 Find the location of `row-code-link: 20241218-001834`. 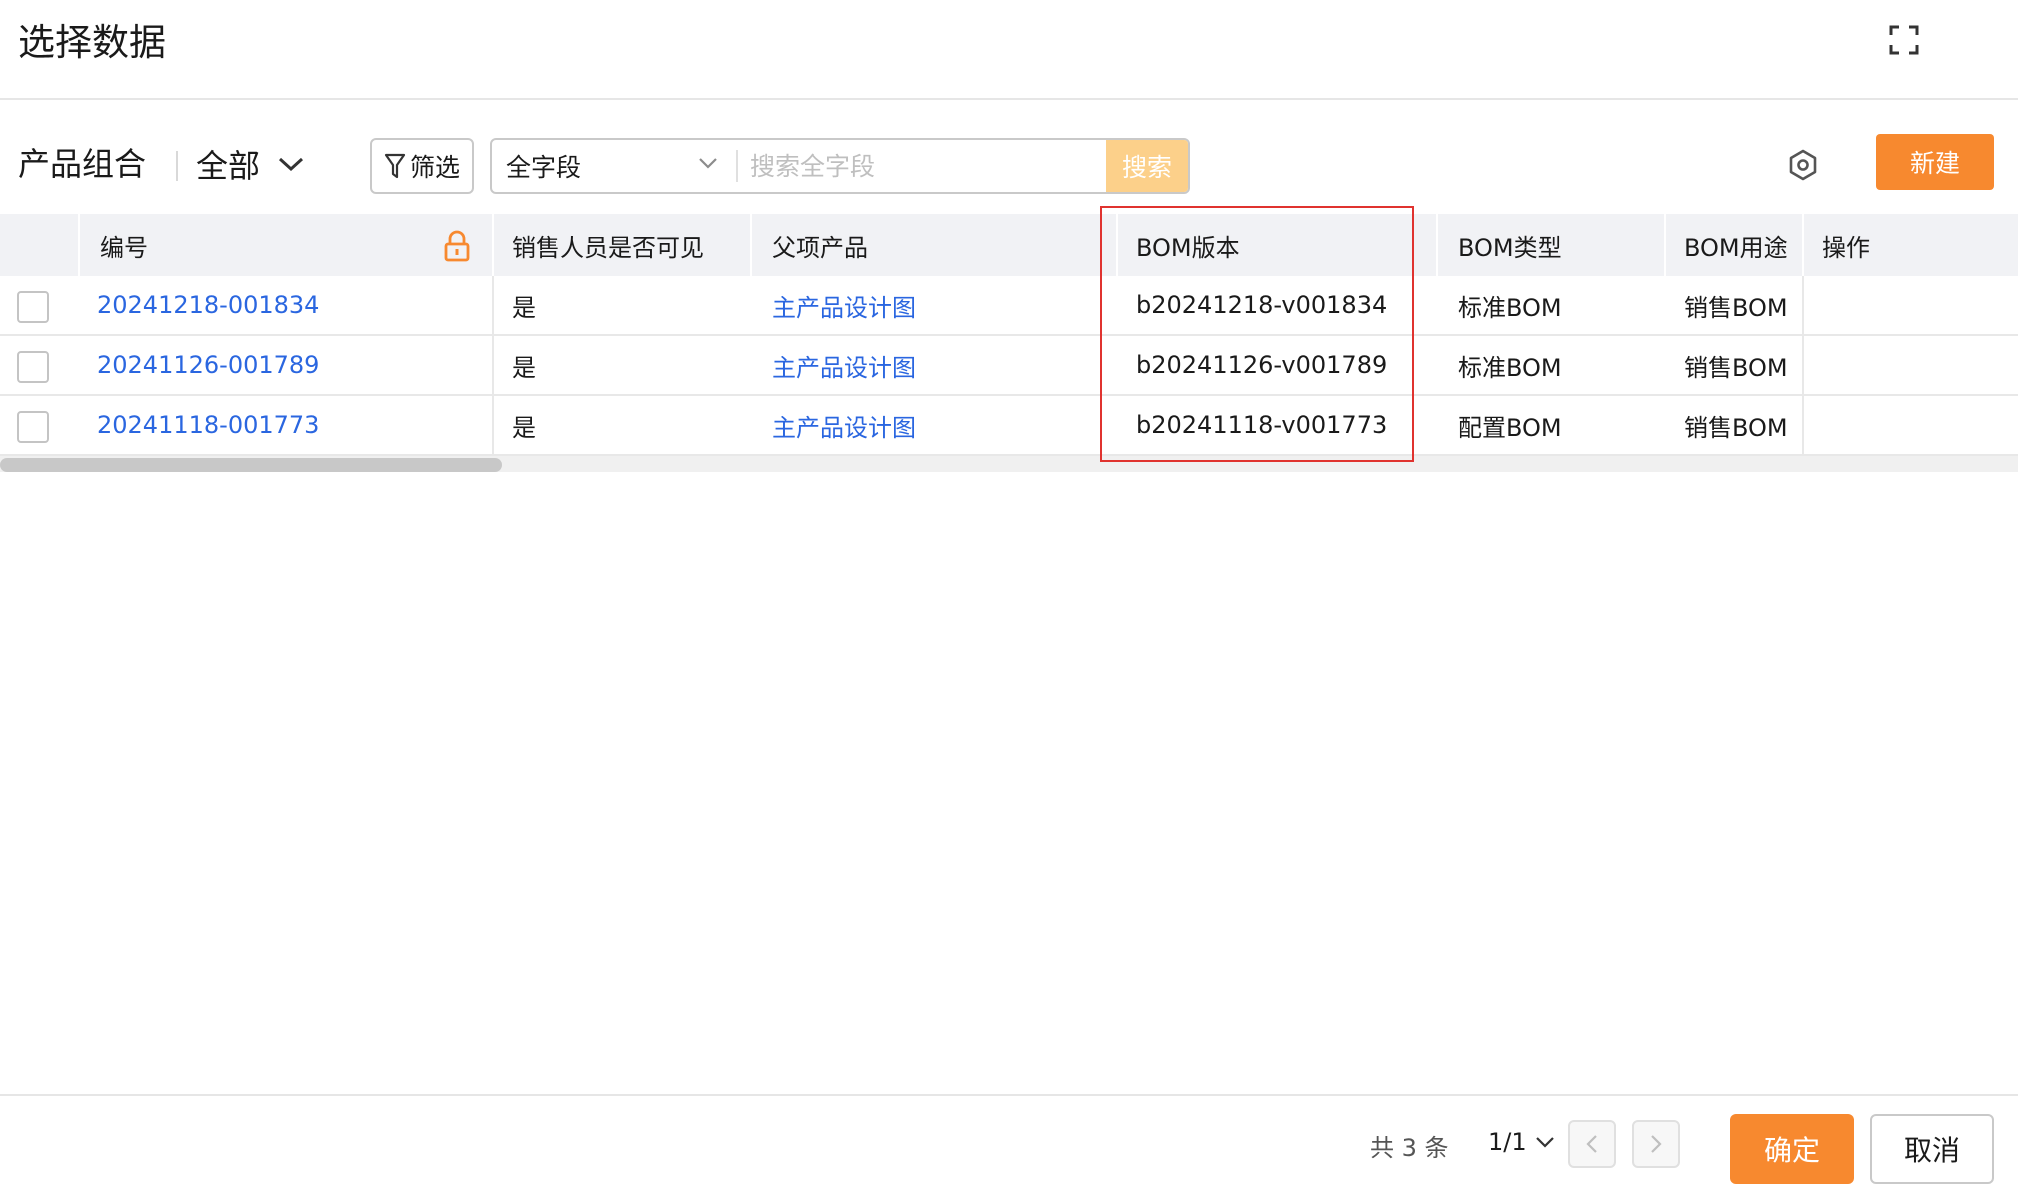

row-code-link: 20241218-001834 is located at coordinates (208, 305).